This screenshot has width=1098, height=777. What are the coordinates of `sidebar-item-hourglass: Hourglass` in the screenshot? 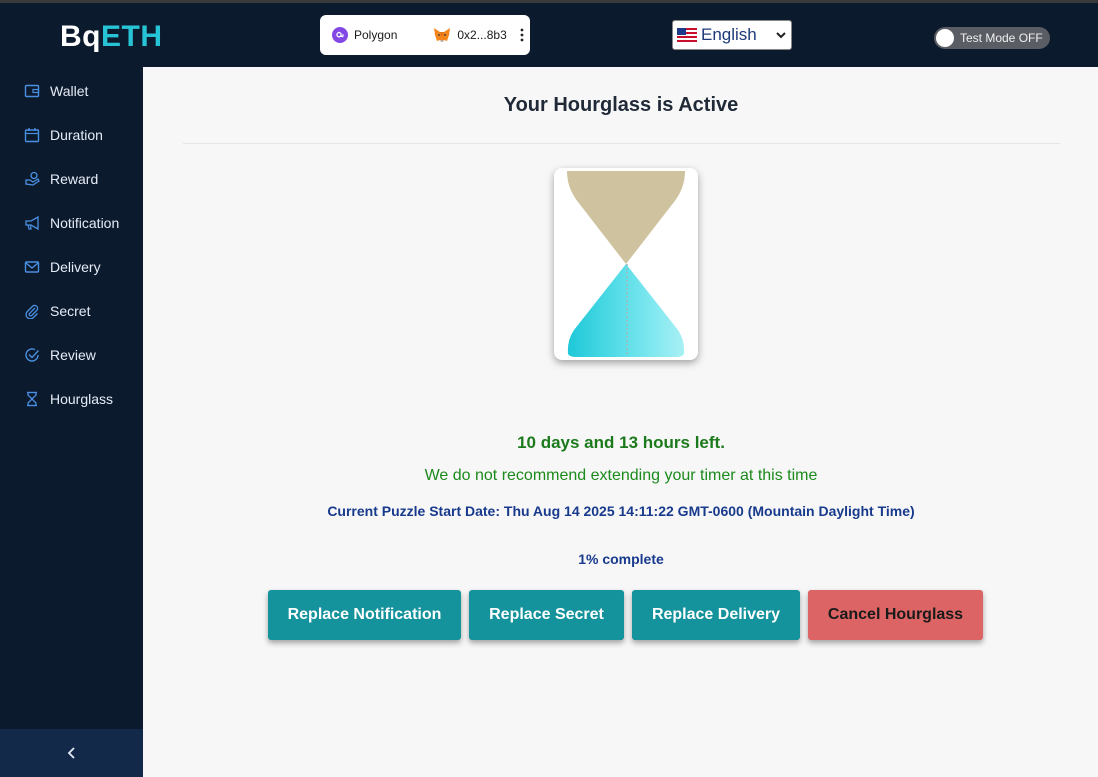 It's located at (71, 399).